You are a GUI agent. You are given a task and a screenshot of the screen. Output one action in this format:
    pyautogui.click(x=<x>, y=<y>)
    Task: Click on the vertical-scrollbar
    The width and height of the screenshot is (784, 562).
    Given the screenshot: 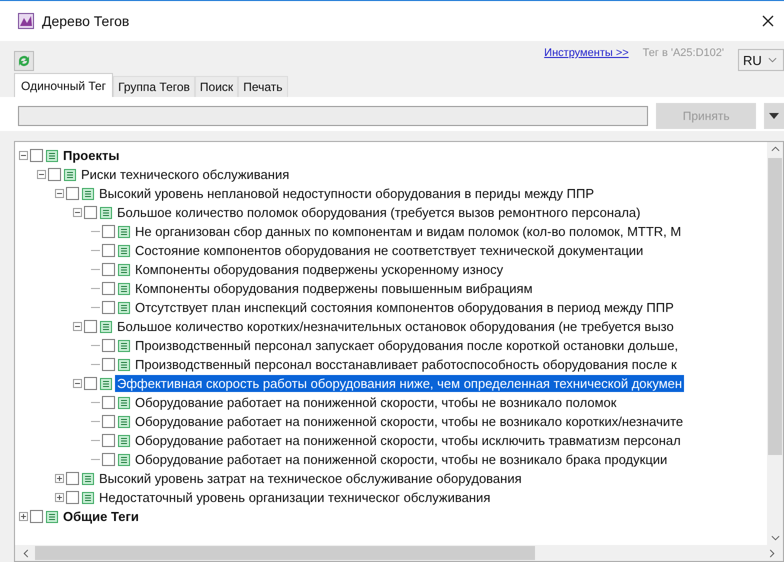 What is the action you would take?
    pyautogui.click(x=775, y=343)
    